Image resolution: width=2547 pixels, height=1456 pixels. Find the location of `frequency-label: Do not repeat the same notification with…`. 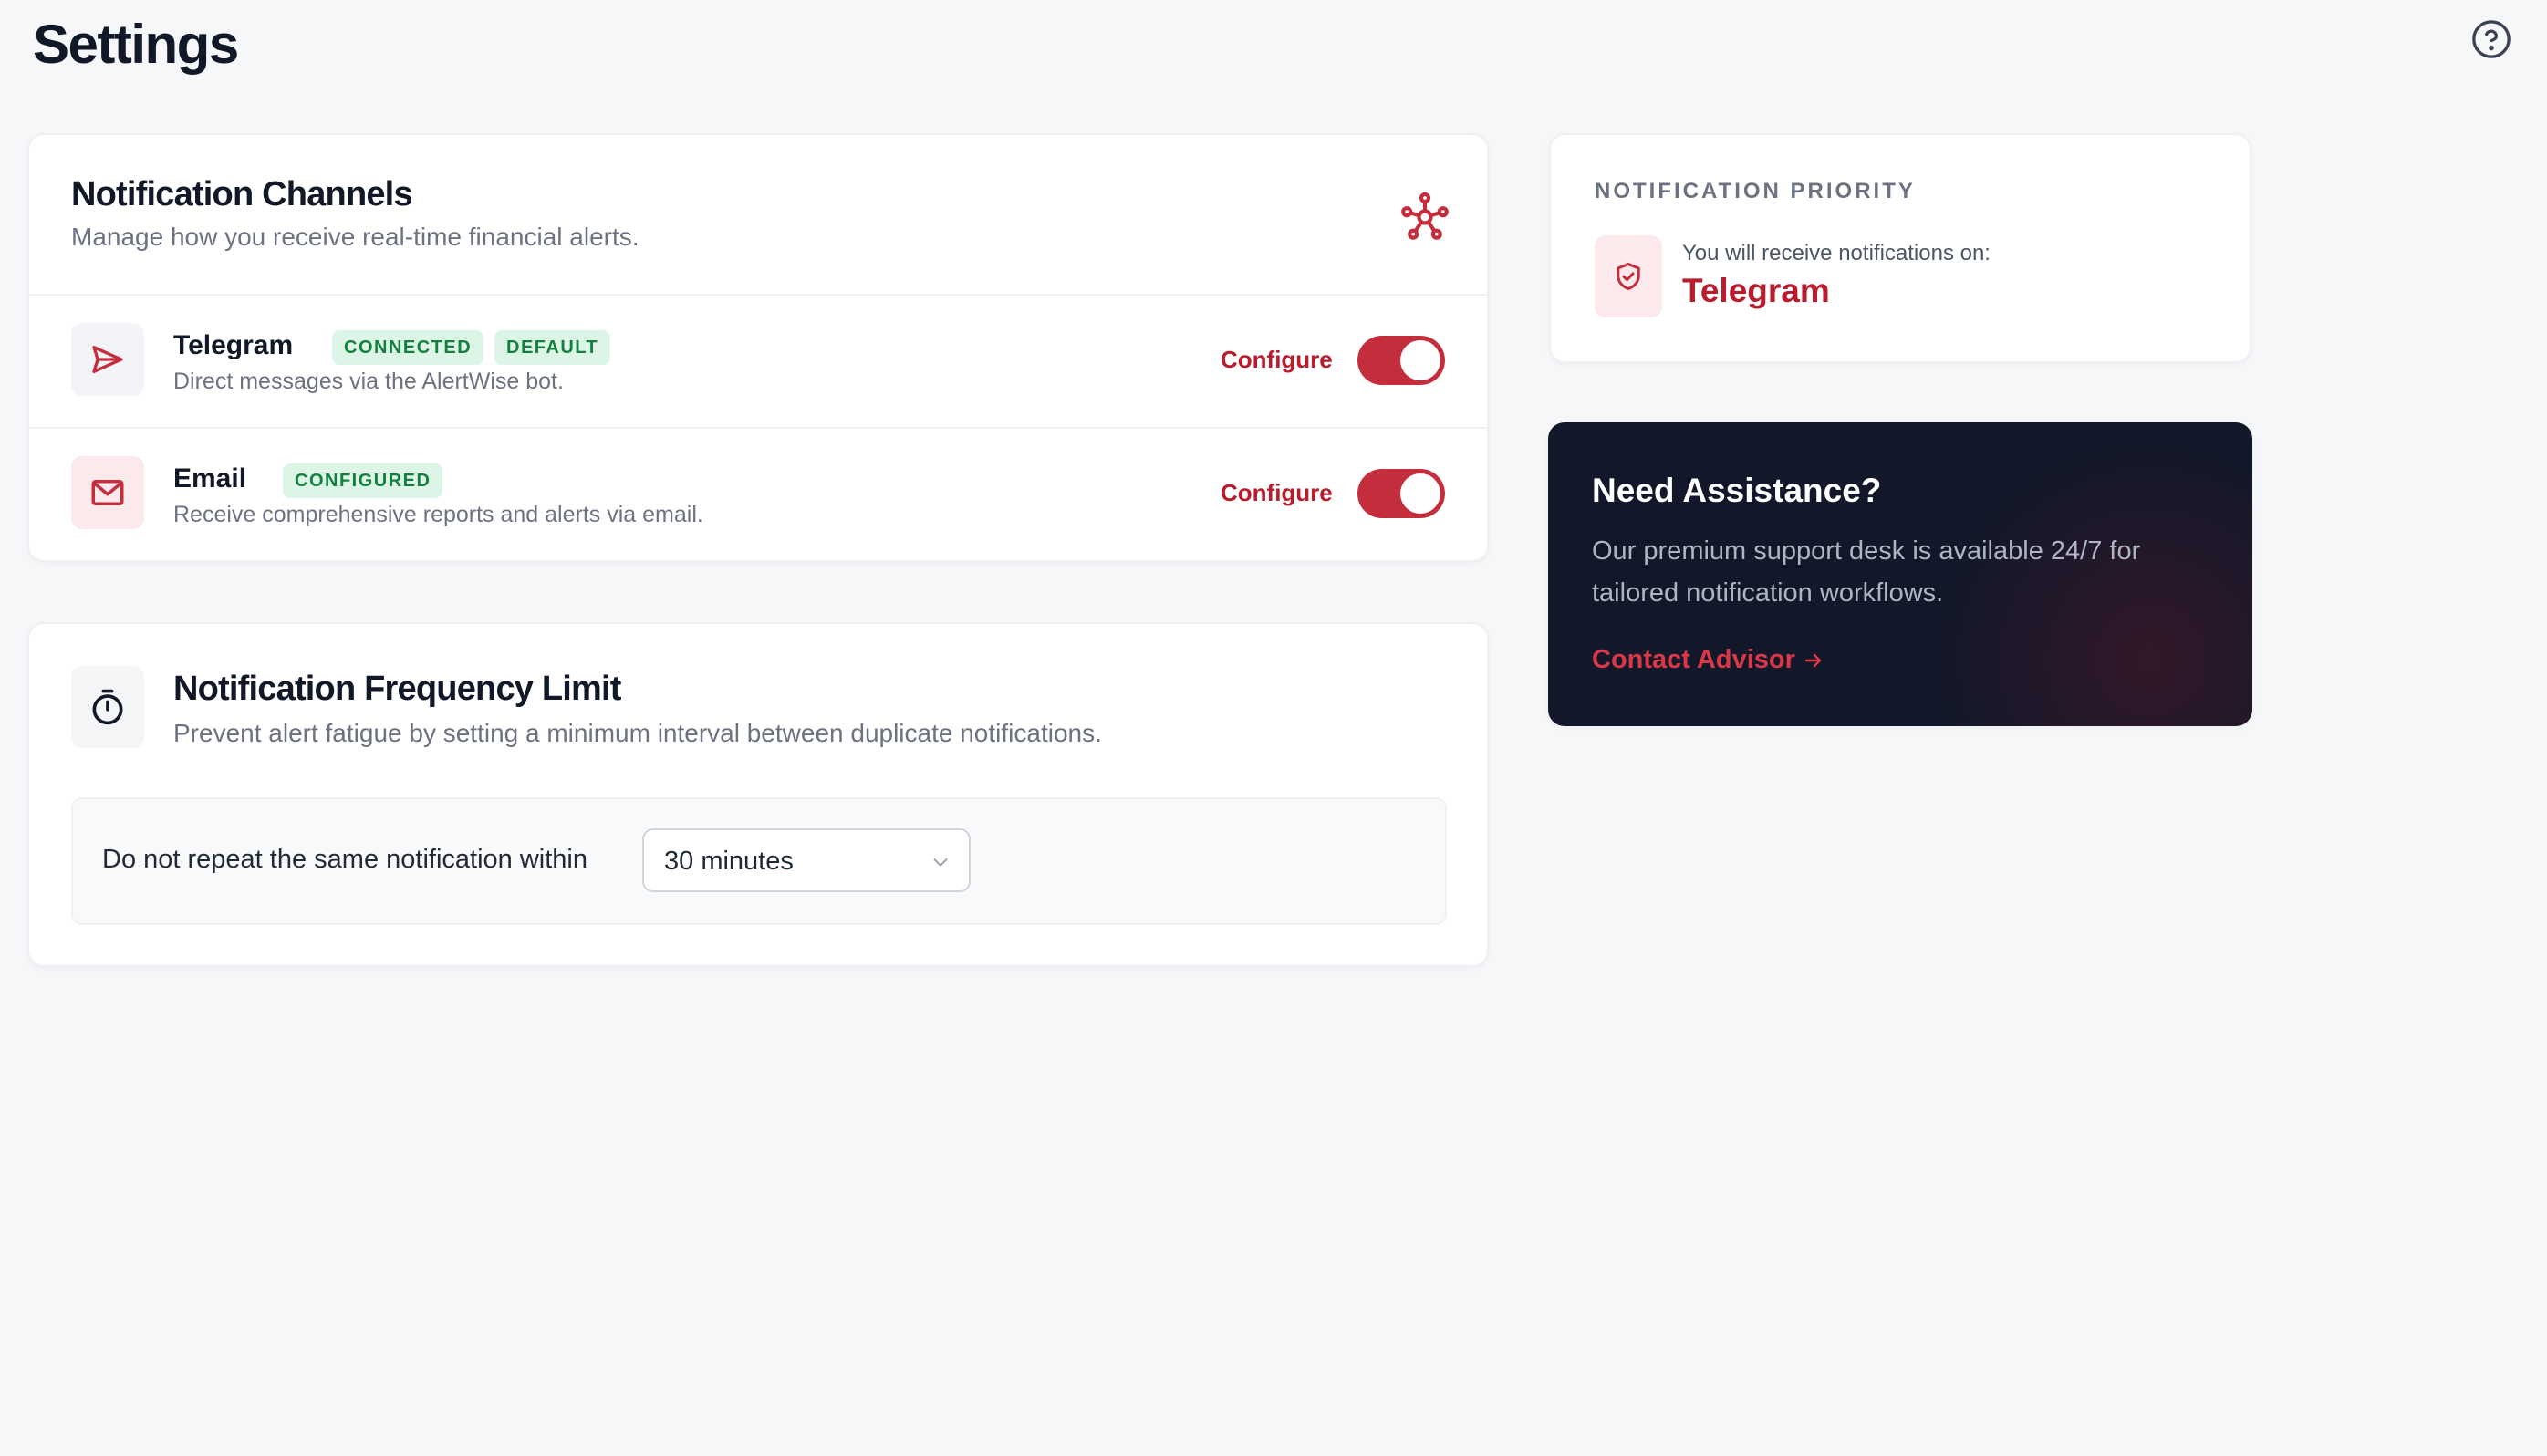

frequency-label: Do not repeat the same notification with… is located at coordinates (345, 859).